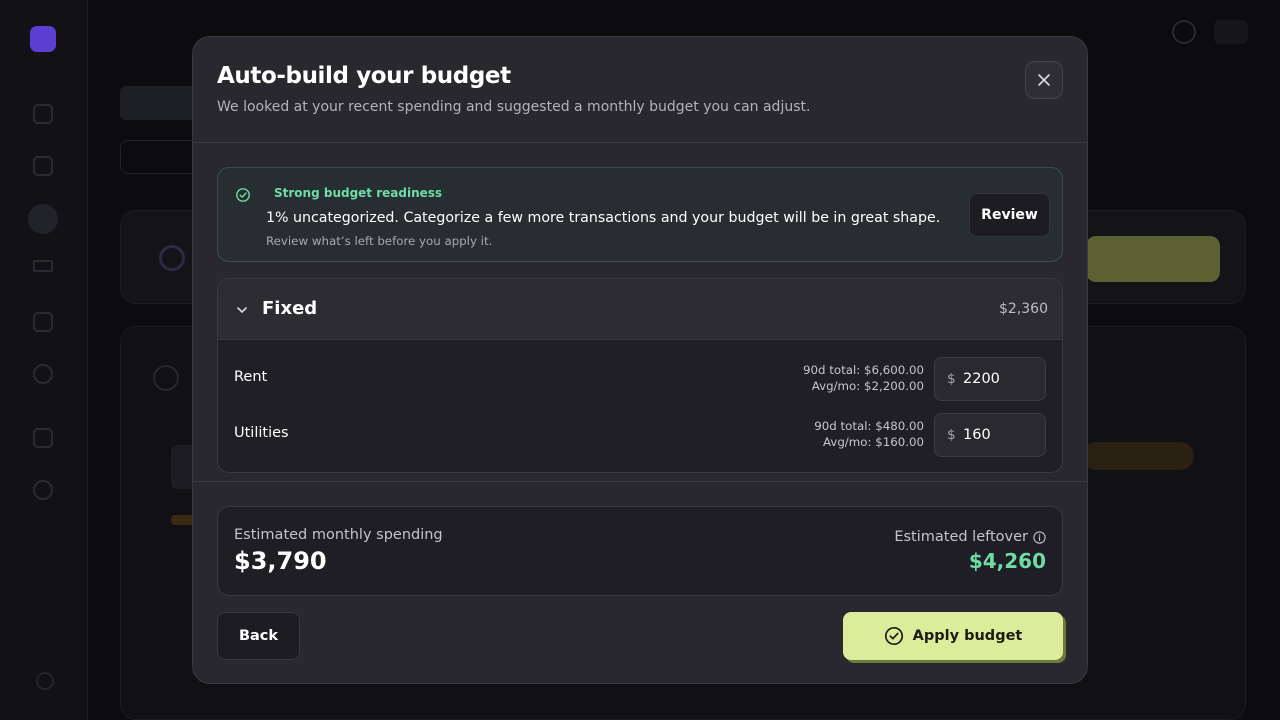 Image resolution: width=1280 pixels, height=720 pixels. Describe the element at coordinates (358, 193) in the screenshot. I see `readiness-label: Strong budget readiness` at that location.